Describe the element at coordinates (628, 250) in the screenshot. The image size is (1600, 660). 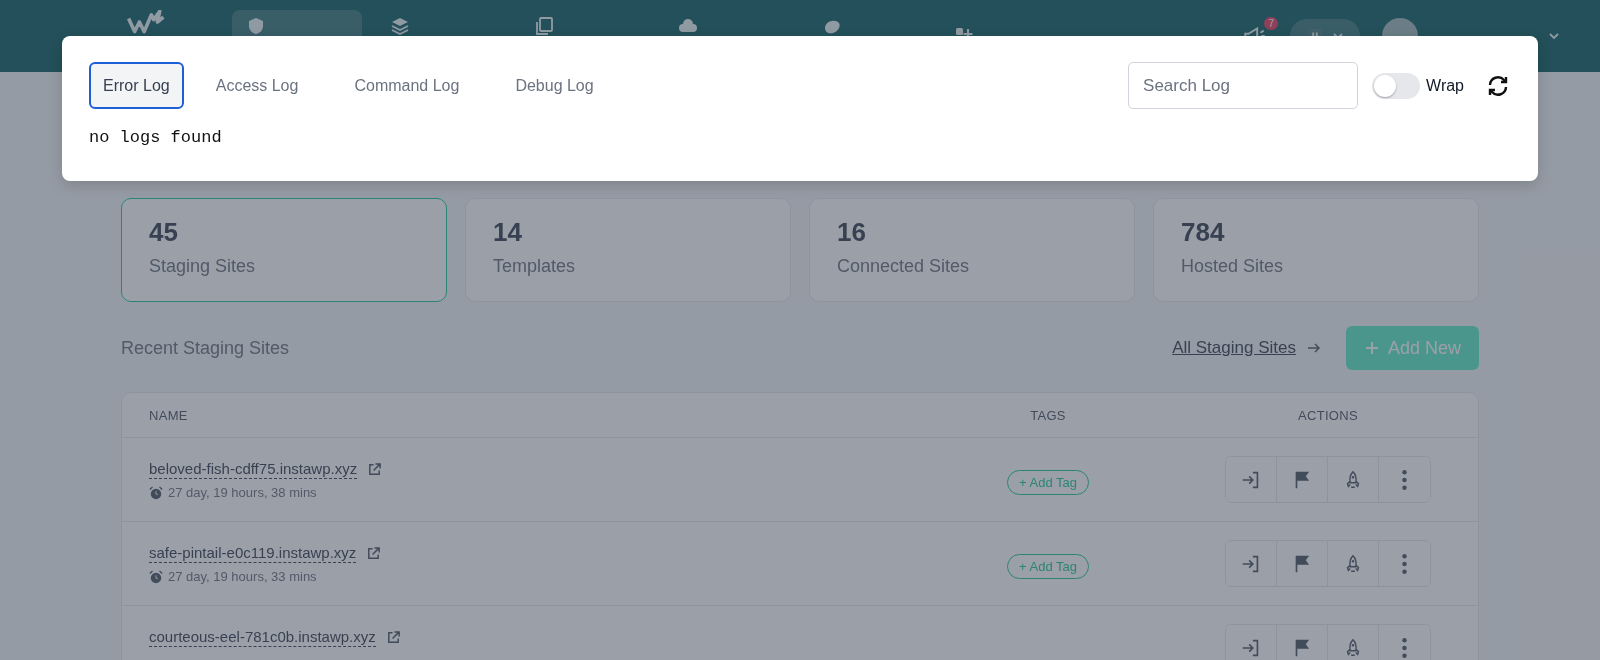
I see `stat-card: 14 Templates` at that location.